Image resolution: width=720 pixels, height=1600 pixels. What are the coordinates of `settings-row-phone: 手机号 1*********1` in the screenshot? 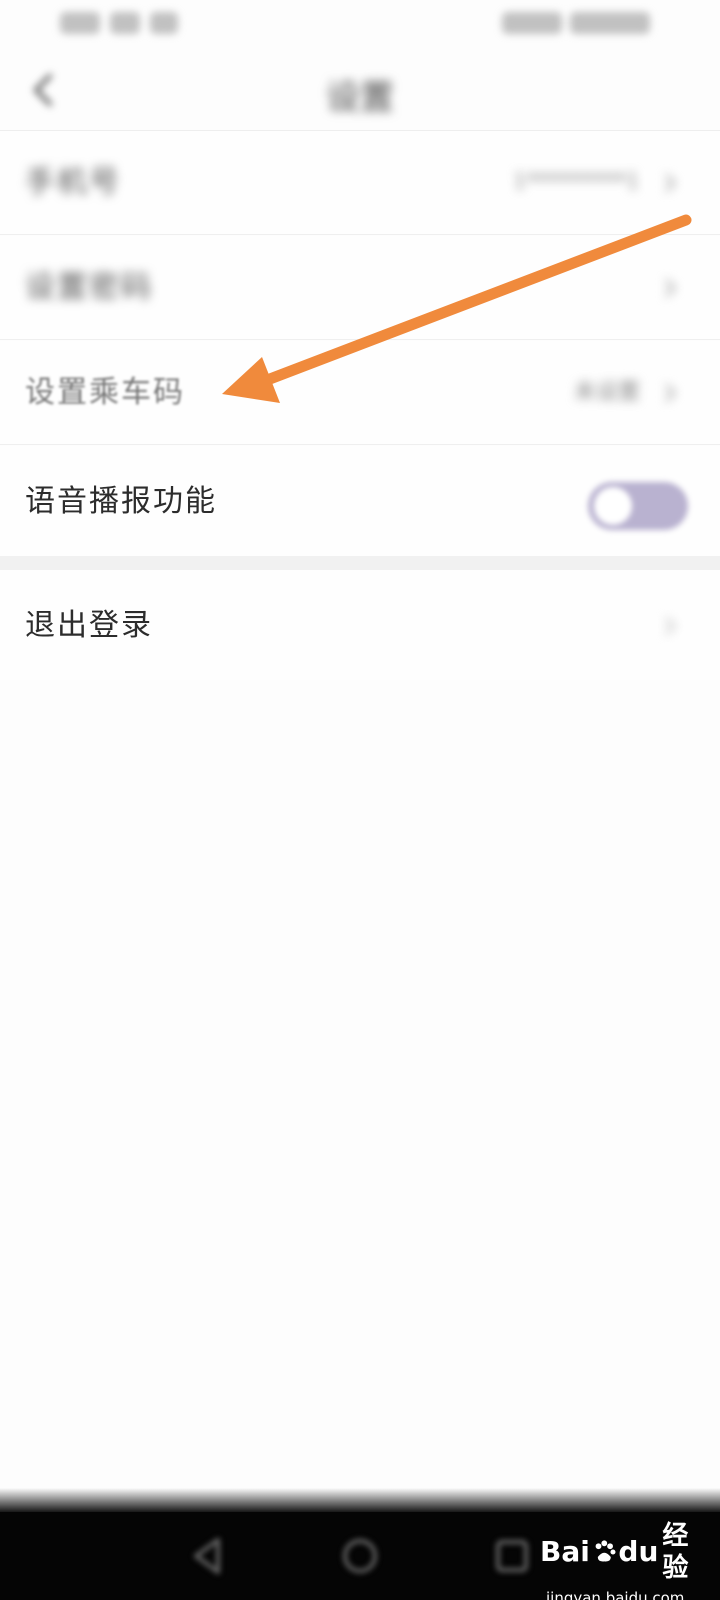 It's located at (360, 183).